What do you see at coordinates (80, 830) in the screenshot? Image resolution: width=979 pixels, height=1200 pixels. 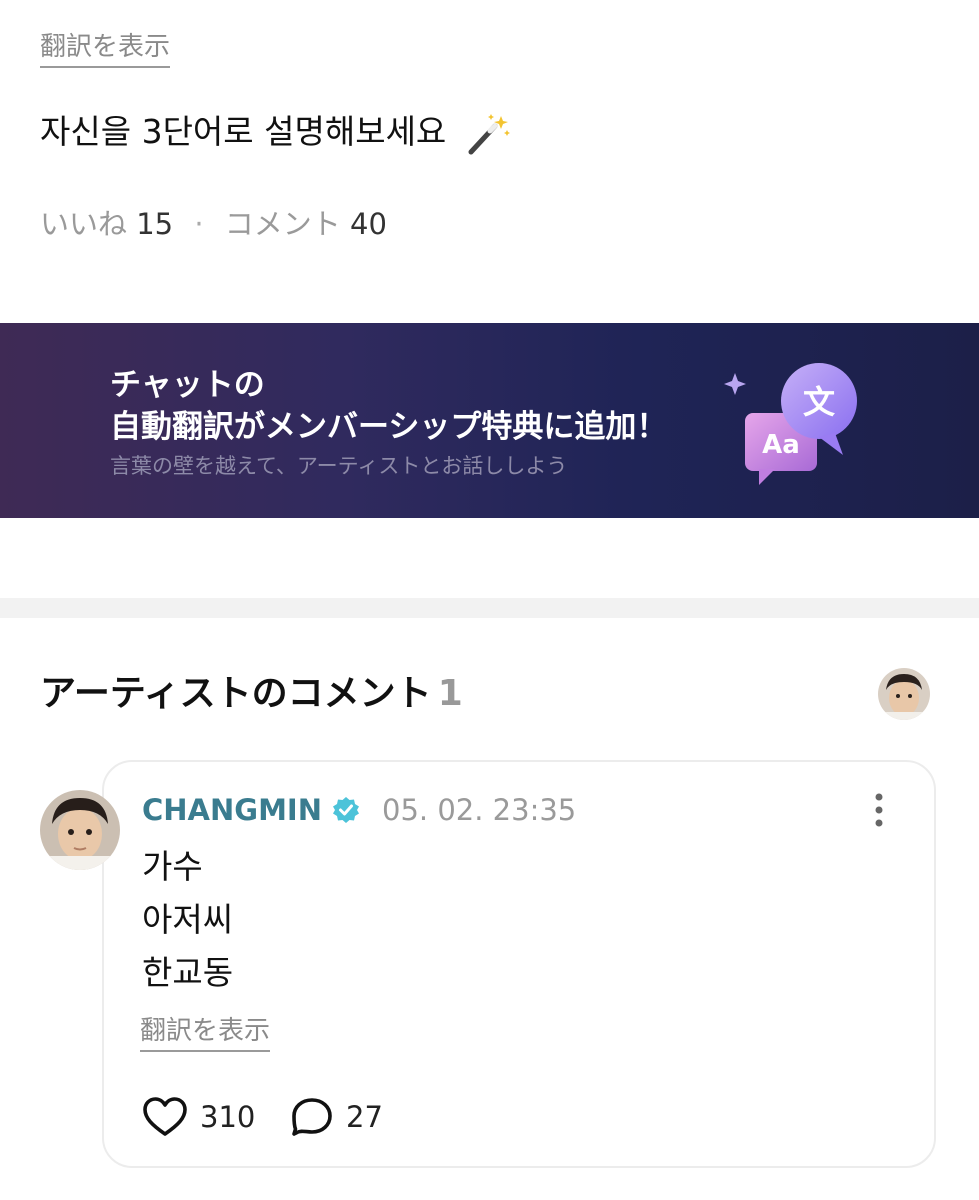 I see `comment-author-avatar` at bounding box center [80, 830].